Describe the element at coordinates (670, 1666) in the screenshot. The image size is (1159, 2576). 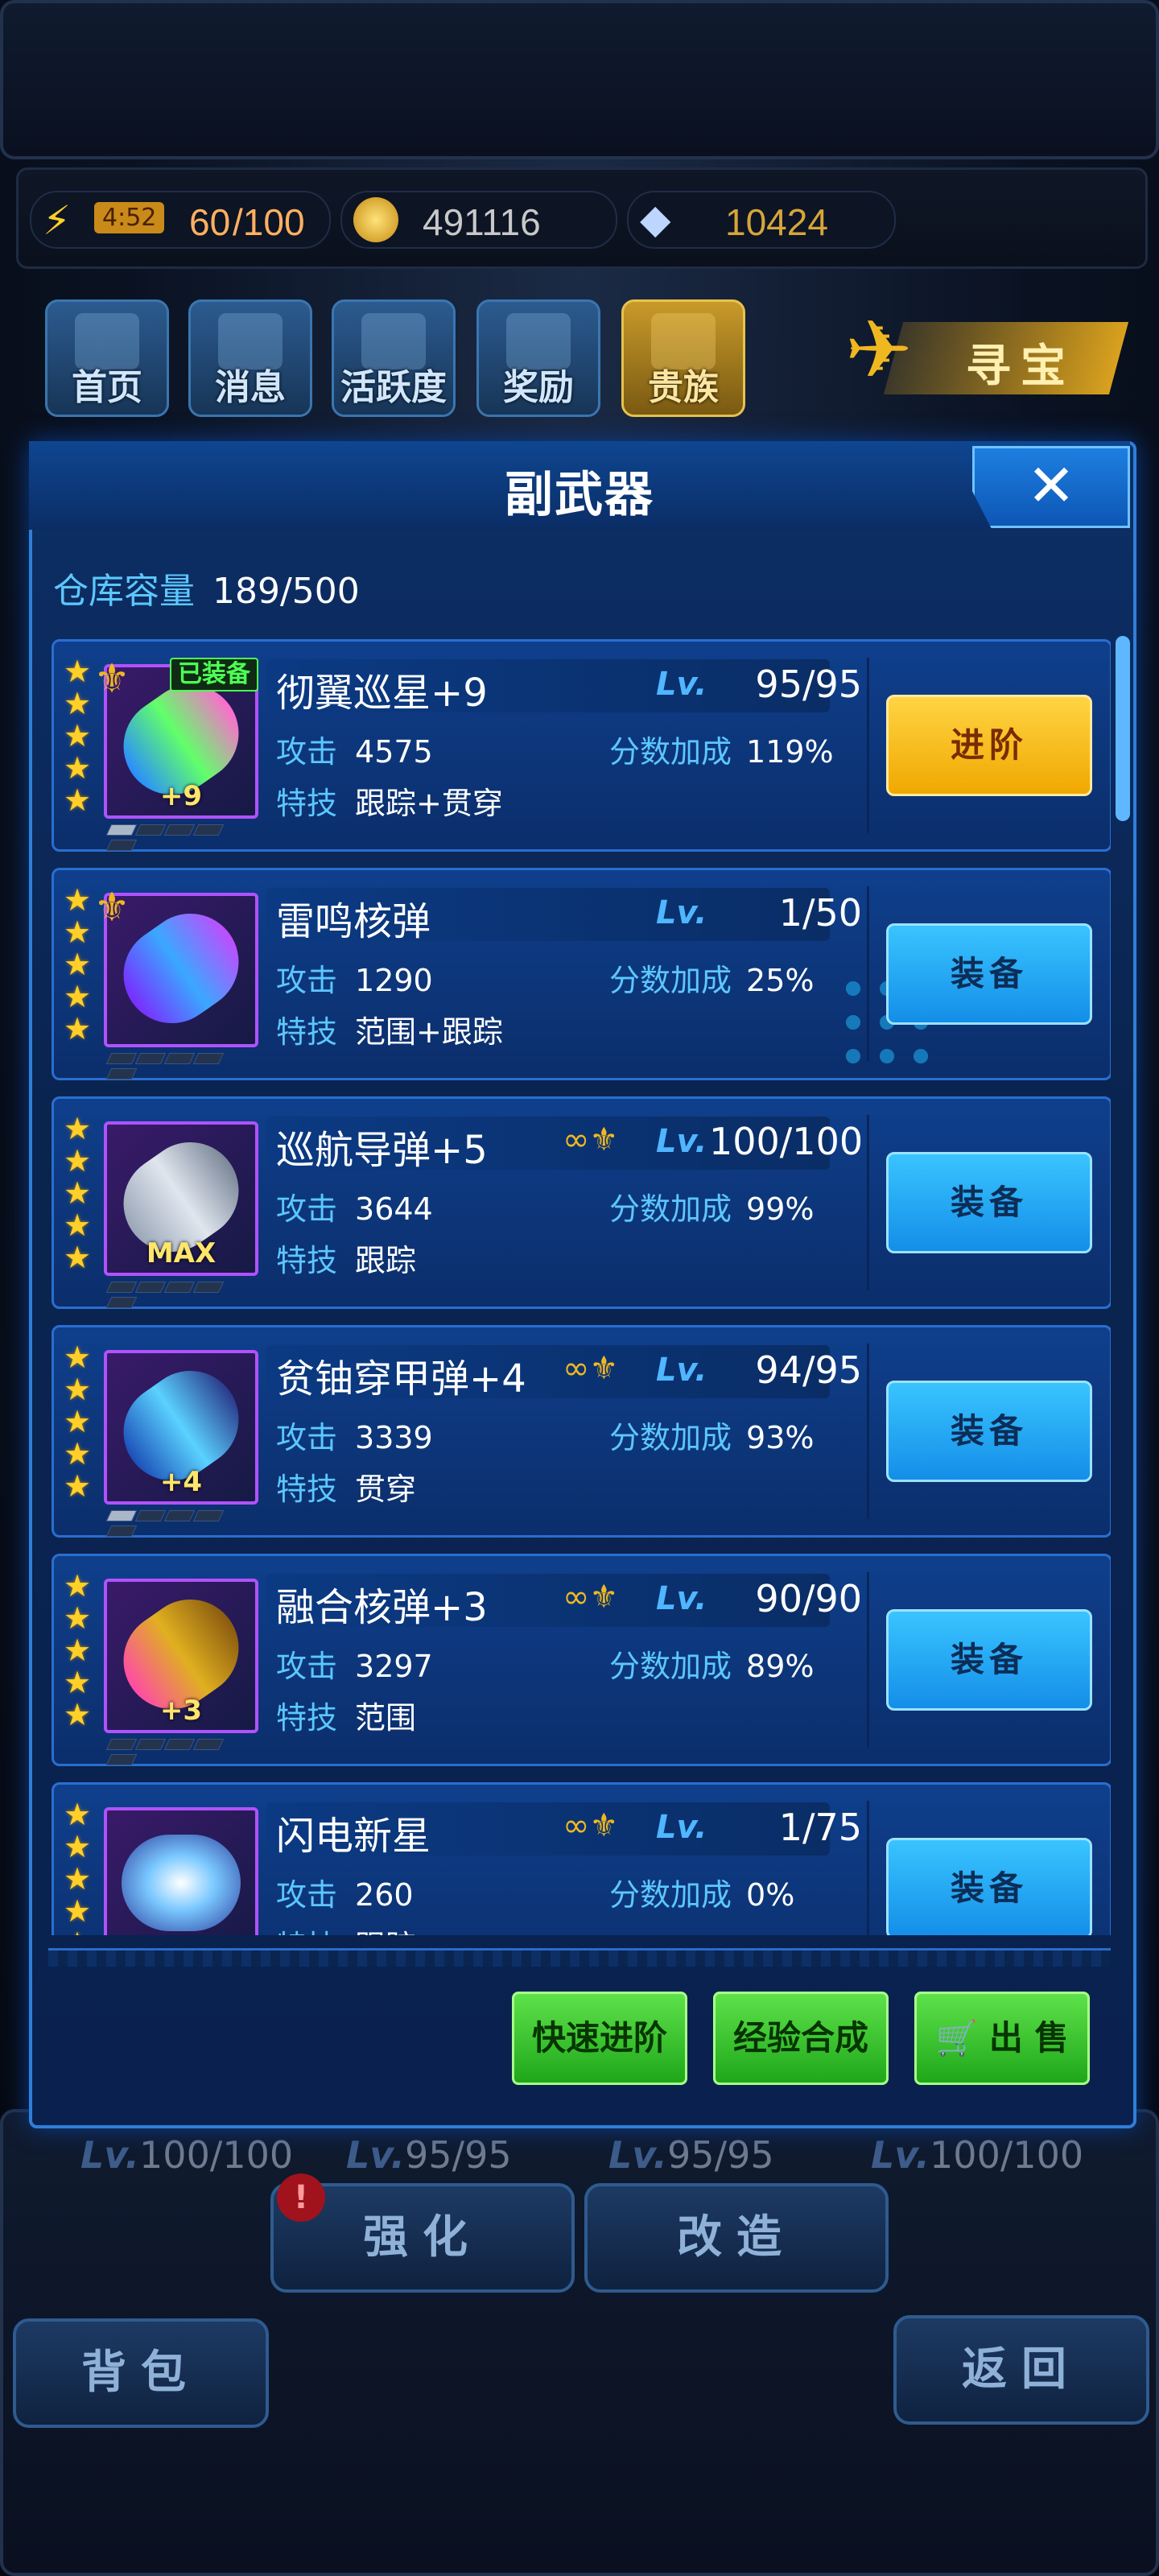
I see `bonus-label: 分数加成` at that location.